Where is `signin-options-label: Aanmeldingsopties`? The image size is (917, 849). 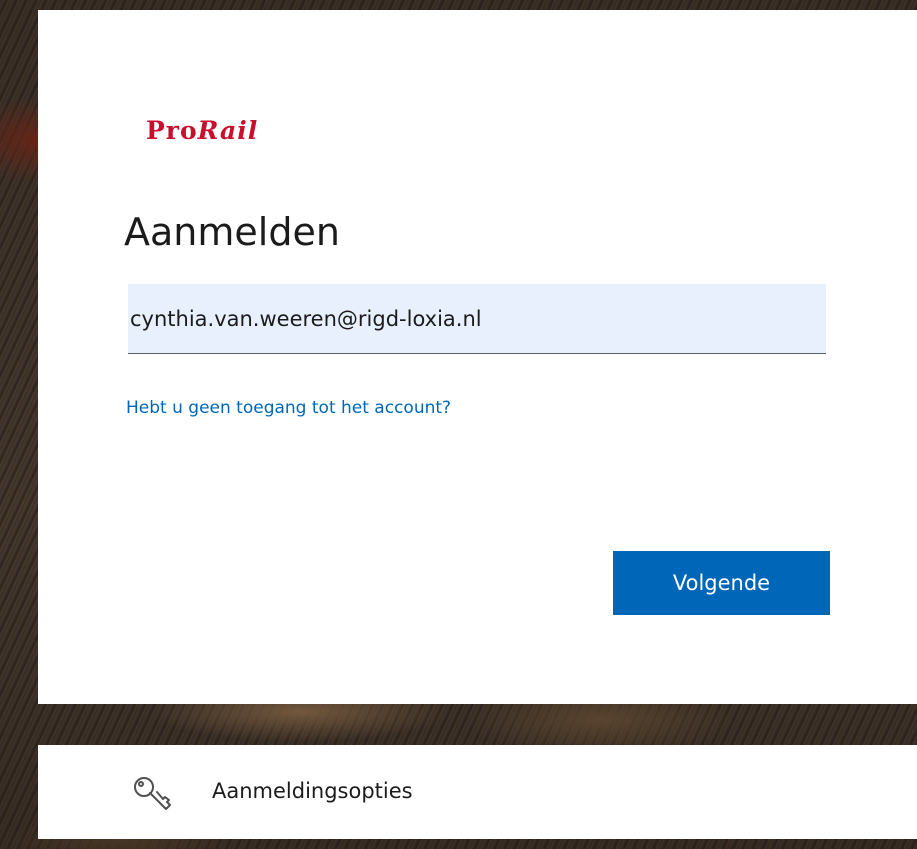
signin-options-label: Aanmeldingsopties is located at coordinates (312, 791).